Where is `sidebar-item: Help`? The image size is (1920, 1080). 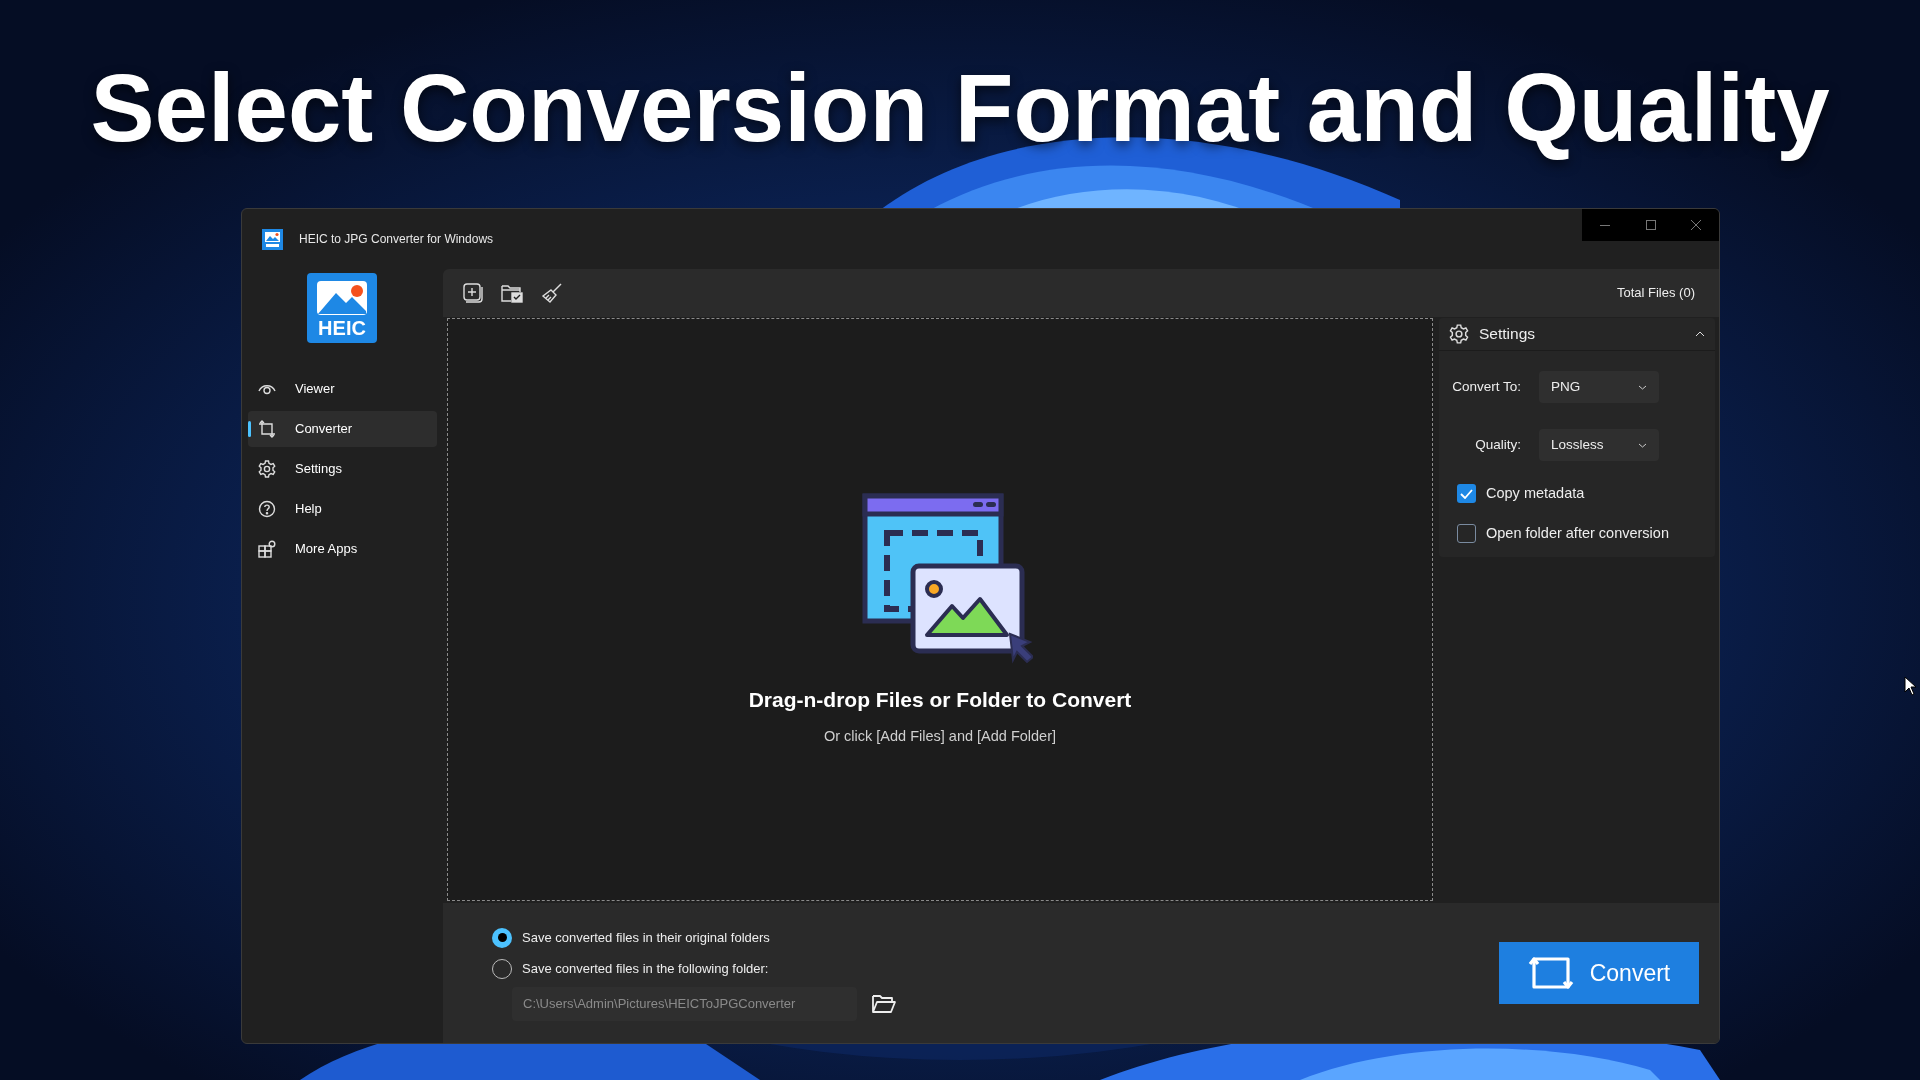
sidebar-item: Help is located at coordinates (342, 509).